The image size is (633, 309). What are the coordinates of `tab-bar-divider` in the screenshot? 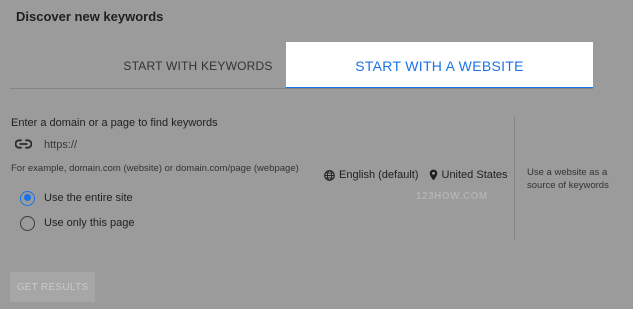 It's located at (301, 88).